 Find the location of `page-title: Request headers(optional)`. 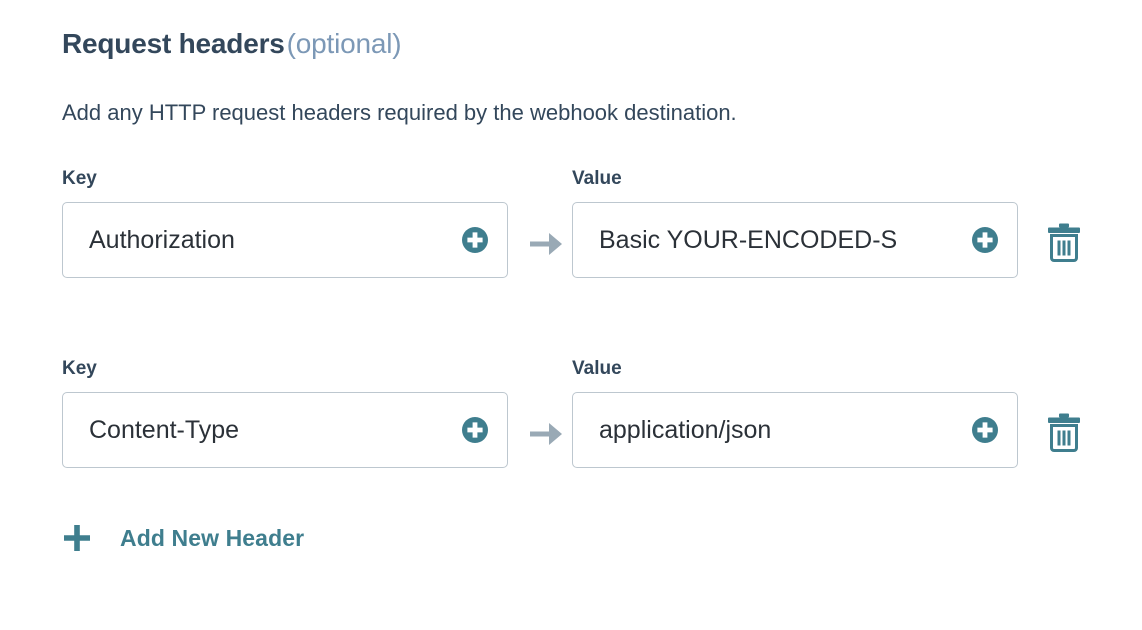

page-title: Request headers(optional) is located at coordinates (232, 44).